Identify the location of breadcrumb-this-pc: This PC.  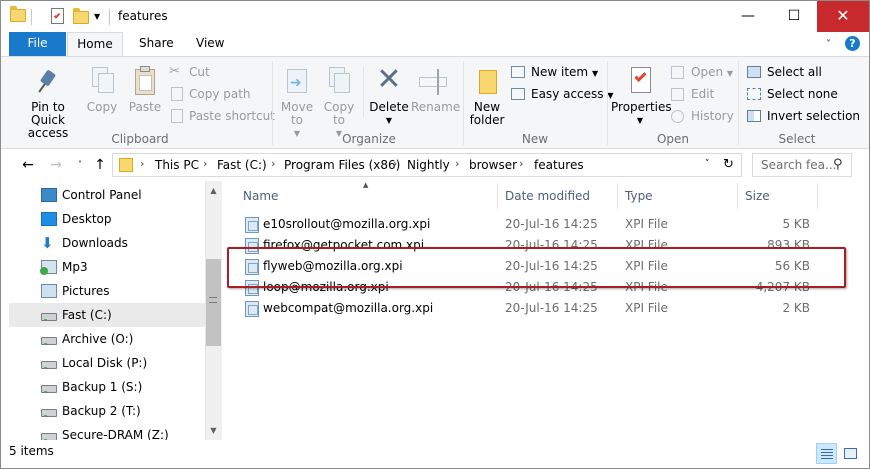
(177, 165).